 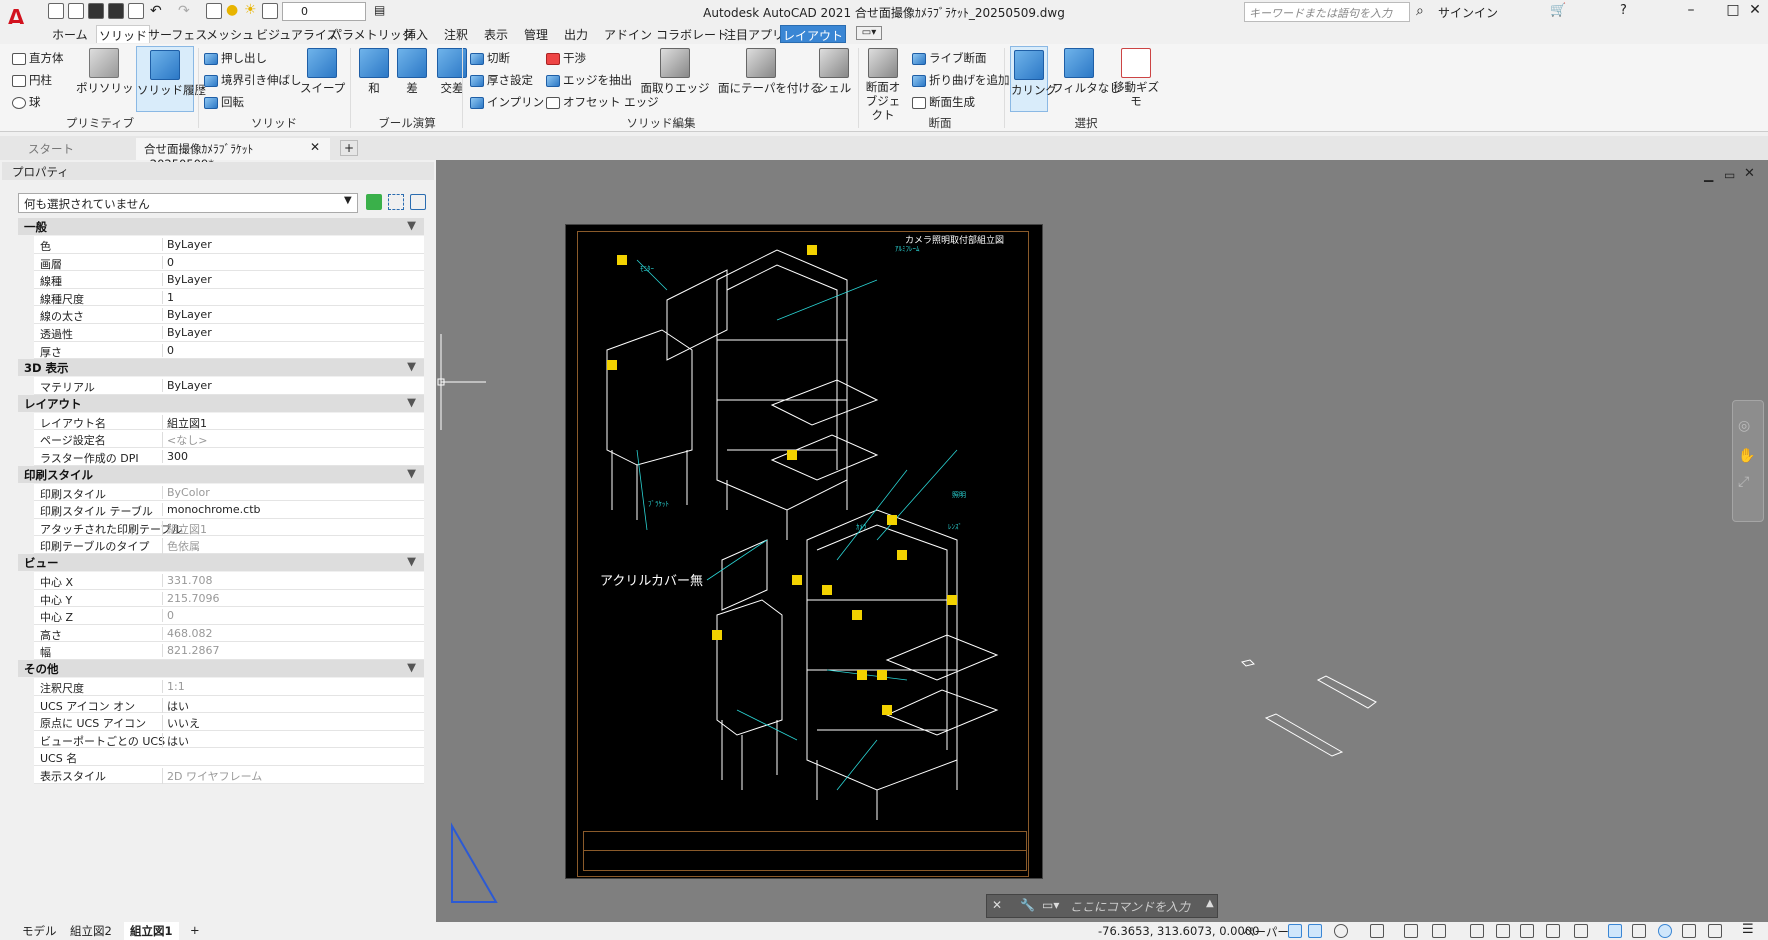 What do you see at coordinates (110, 72) in the screenshot?
I see `polysolid-button: ポリソリッド` at bounding box center [110, 72].